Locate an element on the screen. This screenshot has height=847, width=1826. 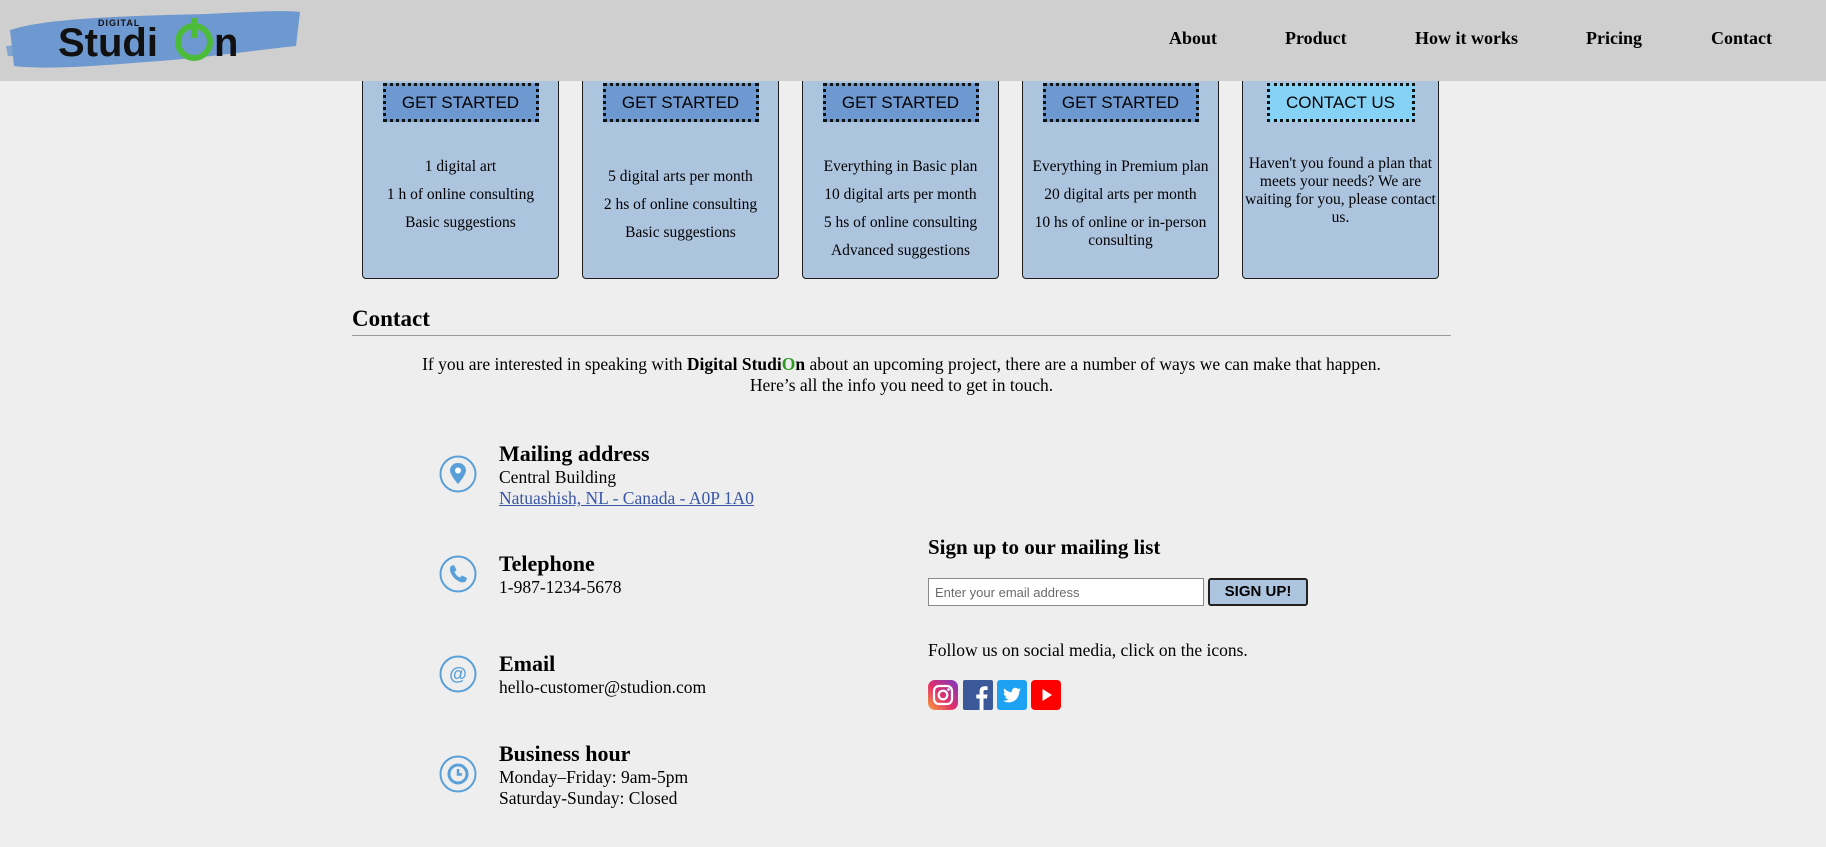
mailing-address-heading: Mailing address is located at coordinates (574, 453).